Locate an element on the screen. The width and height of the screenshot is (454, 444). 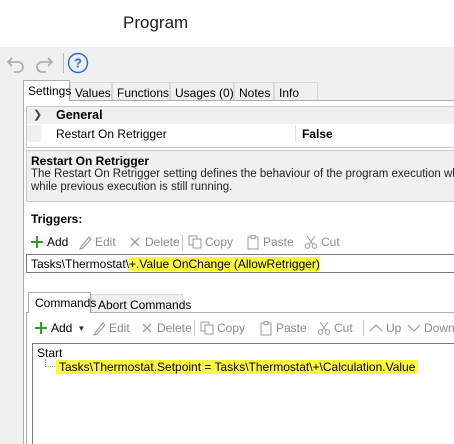
cut-trigger-button: Cut is located at coordinates (321, 242).